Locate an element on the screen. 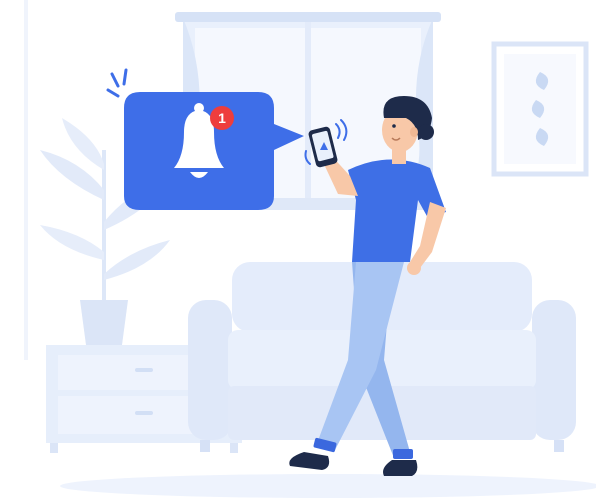 The height and width of the screenshot is (503, 596). floor-shadow is located at coordinates (328, 486).